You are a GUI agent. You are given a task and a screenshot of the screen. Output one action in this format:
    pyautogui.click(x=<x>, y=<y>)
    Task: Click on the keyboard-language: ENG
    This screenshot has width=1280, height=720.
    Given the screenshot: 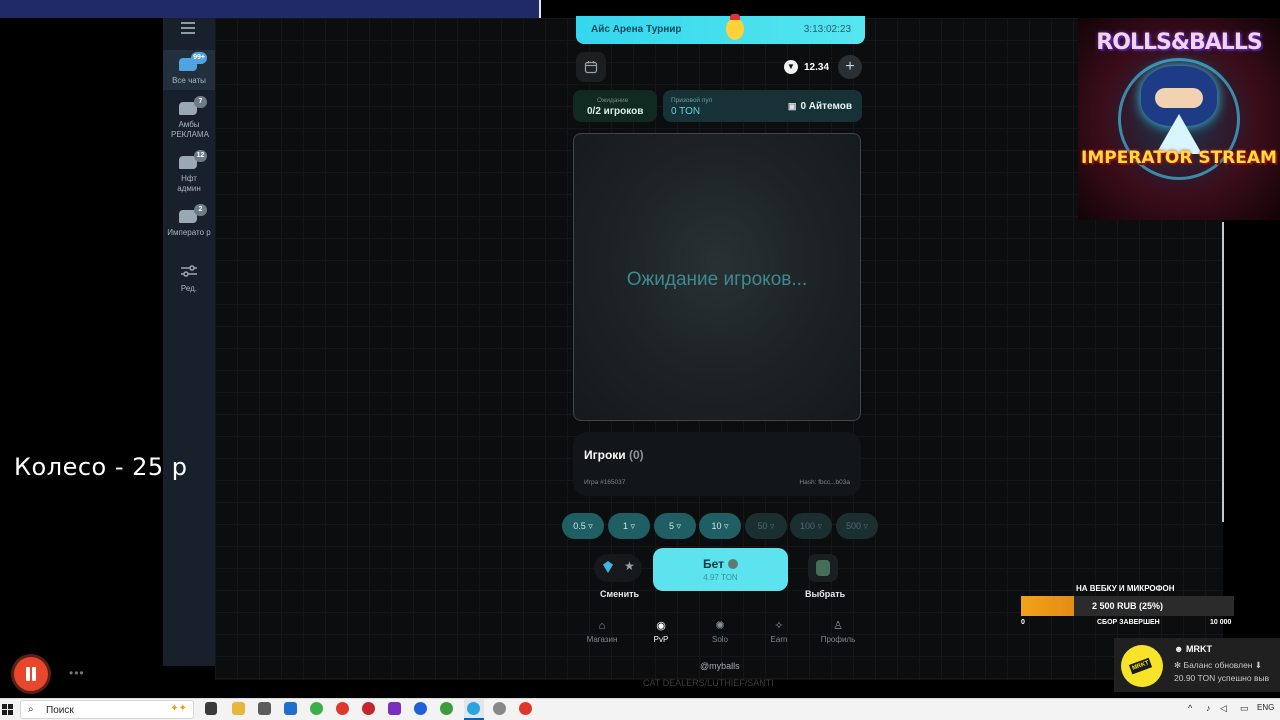 What is the action you would take?
    pyautogui.click(x=1265, y=707)
    